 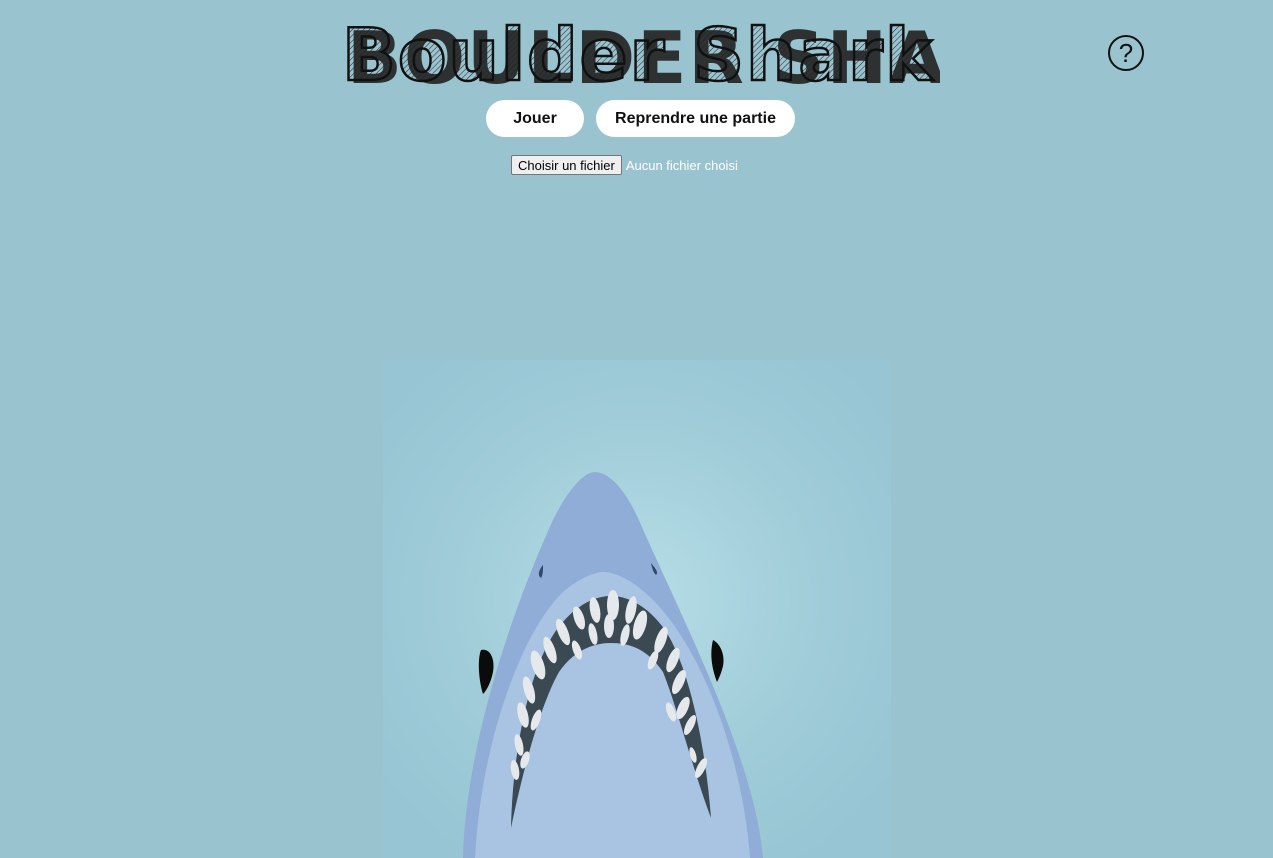 What do you see at coordinates (681, 165) in the screenshot?
I see `file-status: Aucun fichier choisi` at bounding box center [681, 165].